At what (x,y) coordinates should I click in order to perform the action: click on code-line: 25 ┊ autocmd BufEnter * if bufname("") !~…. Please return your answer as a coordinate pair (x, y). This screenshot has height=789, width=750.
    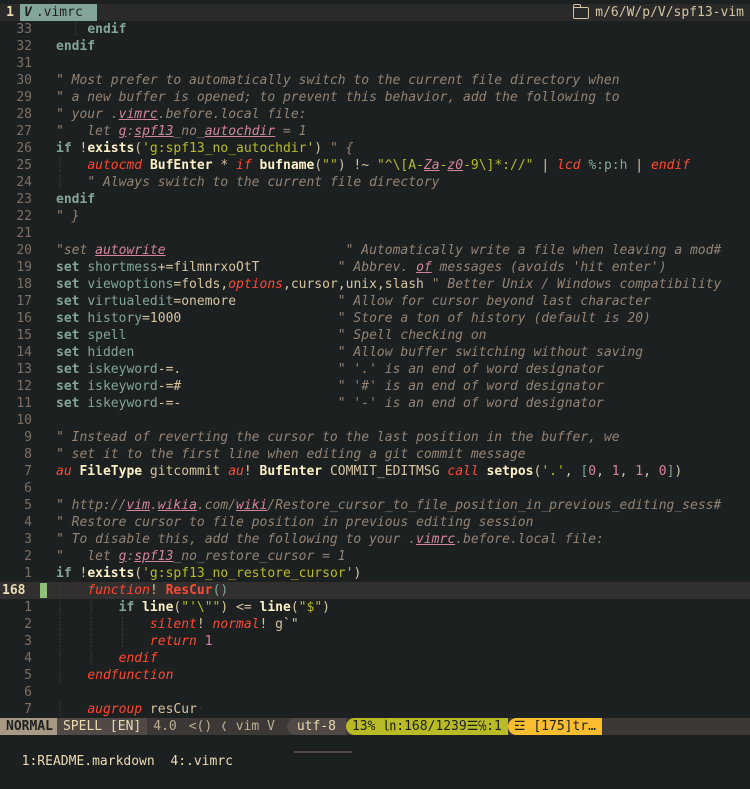
    Looking at the image, I should click on (375, 165).